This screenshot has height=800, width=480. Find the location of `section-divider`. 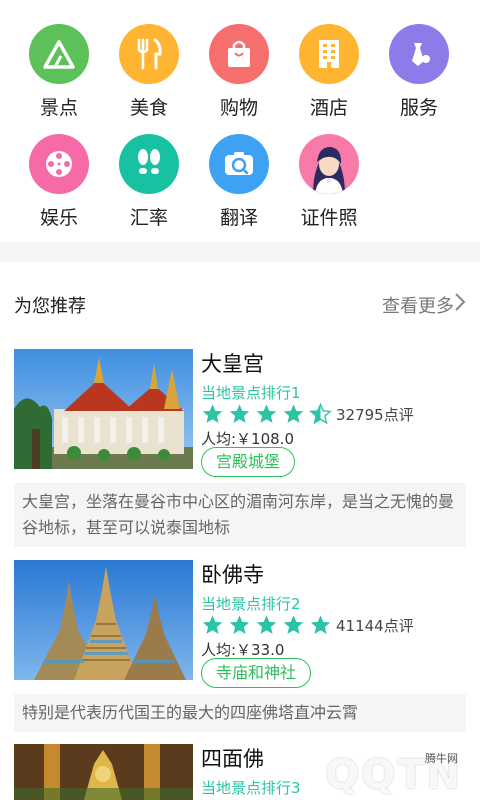

section-divider is located at coordinates (240, 252).